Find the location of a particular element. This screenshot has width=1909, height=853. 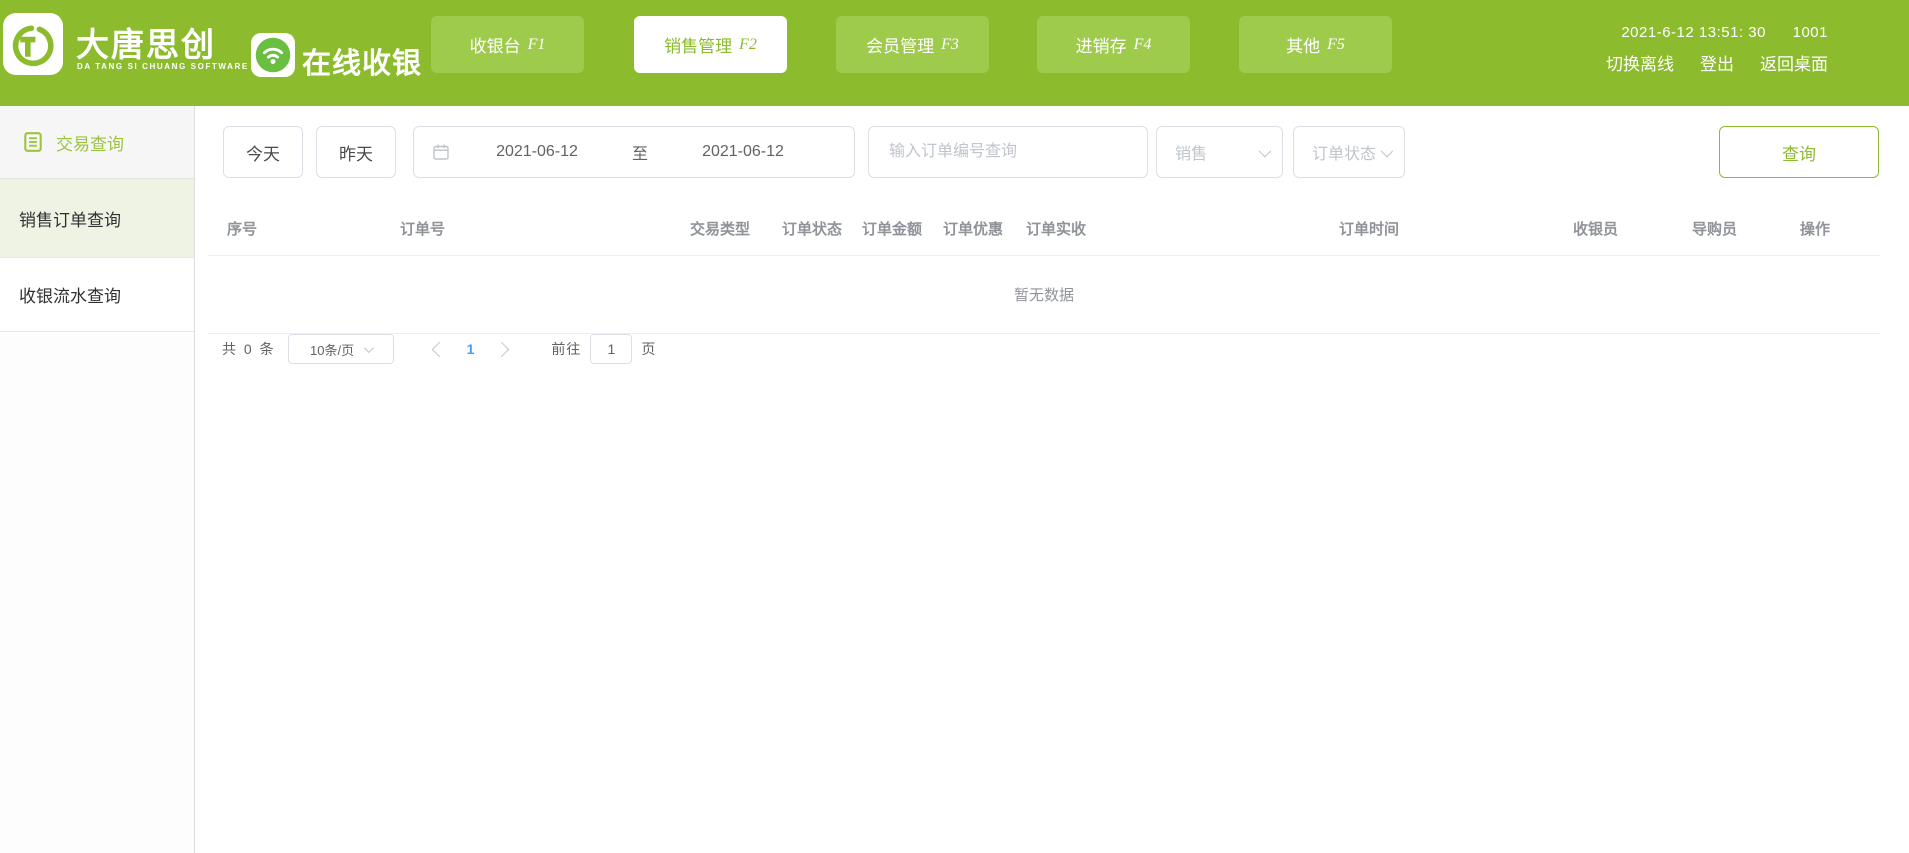

nav-tab-fkey: F4 is located at coordinates (1142, 44).